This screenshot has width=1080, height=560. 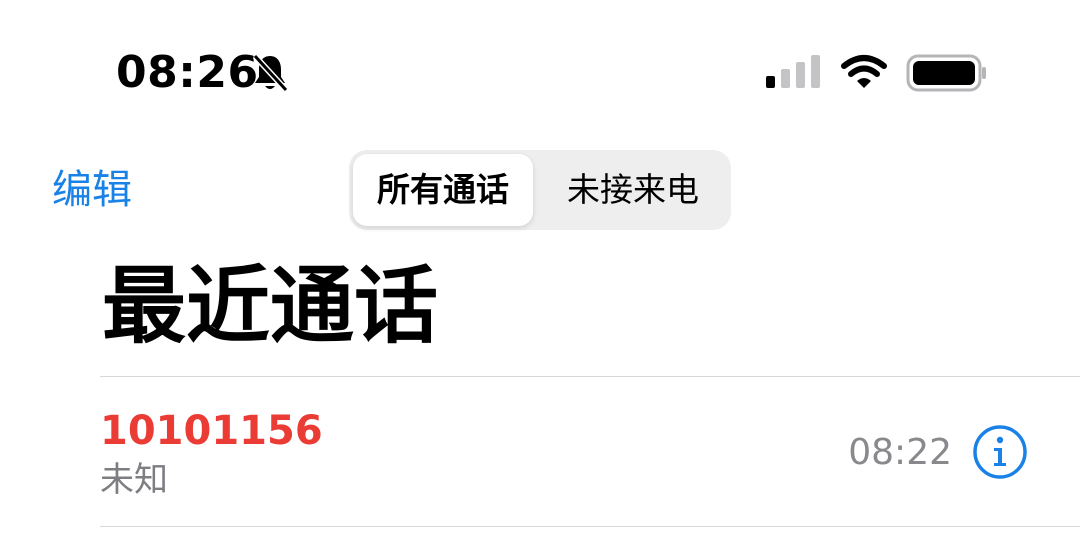 I want to click on divider, so click(x=590, y=526).